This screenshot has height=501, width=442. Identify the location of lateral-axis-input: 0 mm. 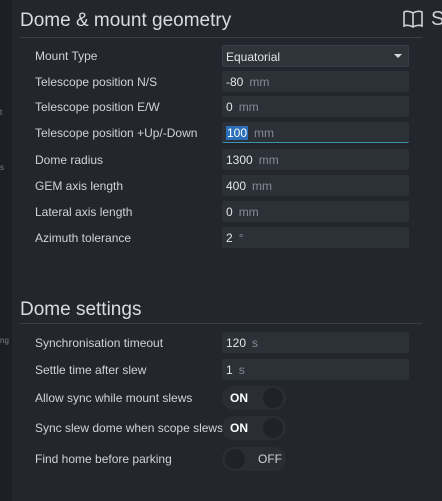
(315, 211).